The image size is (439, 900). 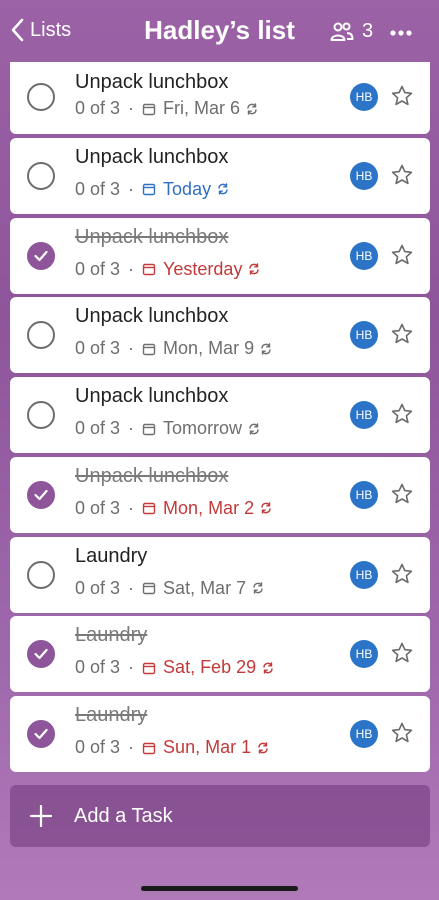 I want to click on more-icon, so click(x=401, y=33).